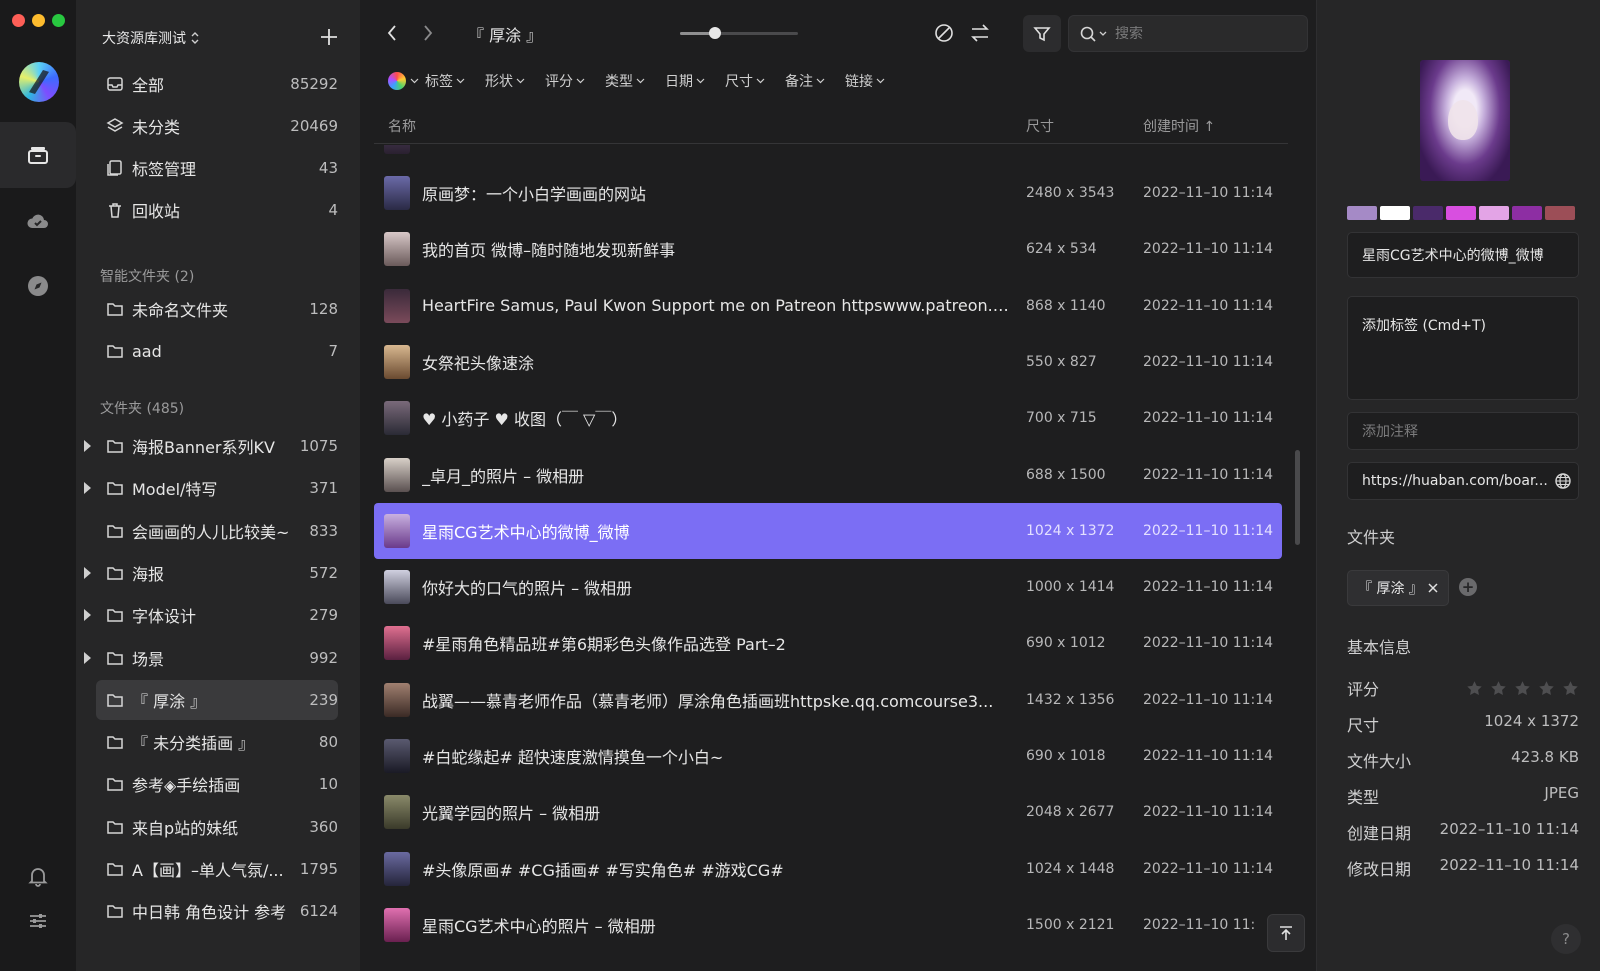  What do you see at coordinates (217, 742) in the screenshot?
I see `folder-item: 『 未分类插画 』 80` at bounding box center [217, 742].